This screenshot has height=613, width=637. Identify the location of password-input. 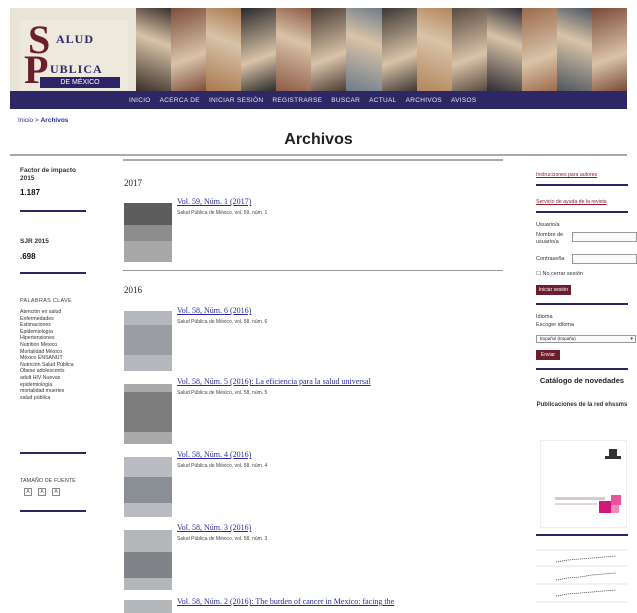
(604, 259).